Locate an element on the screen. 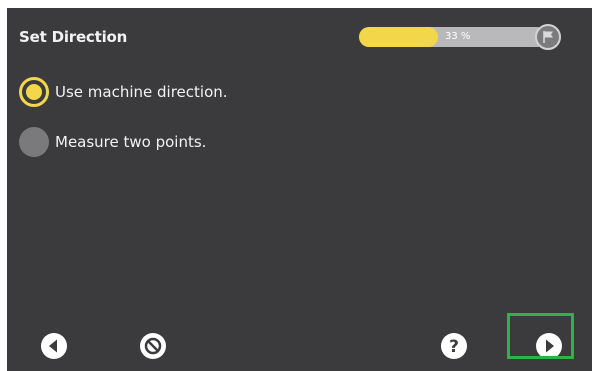 This screenshot has width=594, height=371. help-icon: ? is located at coordinates (454, 346).